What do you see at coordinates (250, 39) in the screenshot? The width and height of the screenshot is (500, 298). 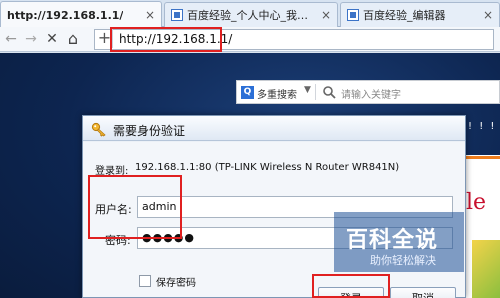 I see `navigation-bar: ← → ✕ ⌂ + http://192.168.1.1/` at bounding box center [250, 39].